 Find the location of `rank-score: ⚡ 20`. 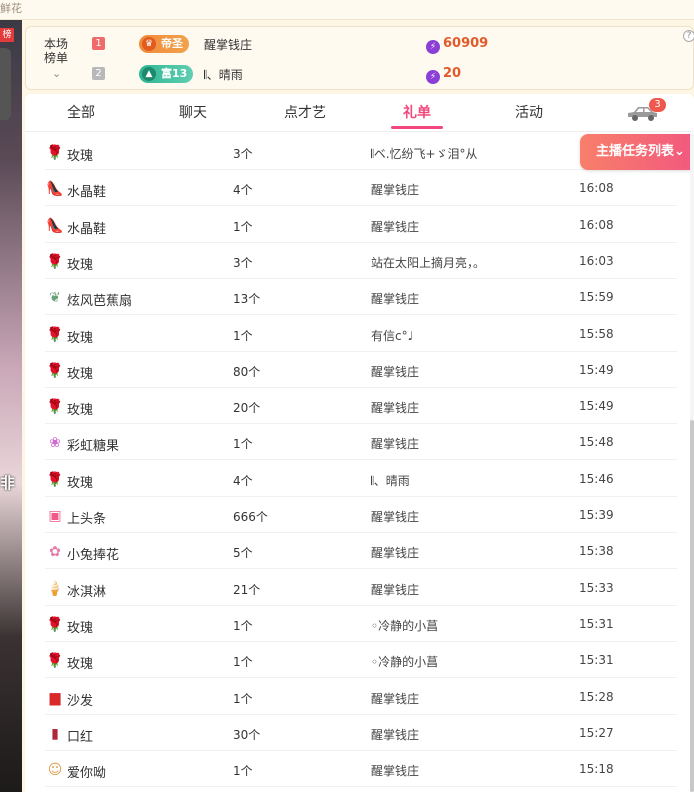

rank-score: ⚡ 20 is located at coordinates (443, 75).